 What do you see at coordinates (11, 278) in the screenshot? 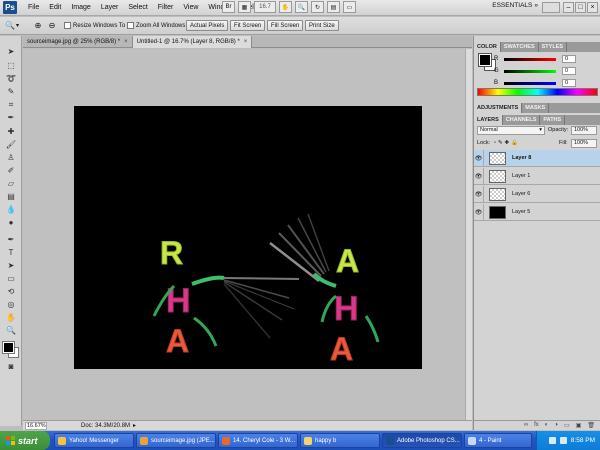
I see `shape-tool-icon: ▭` at bounding box center [11, 278].